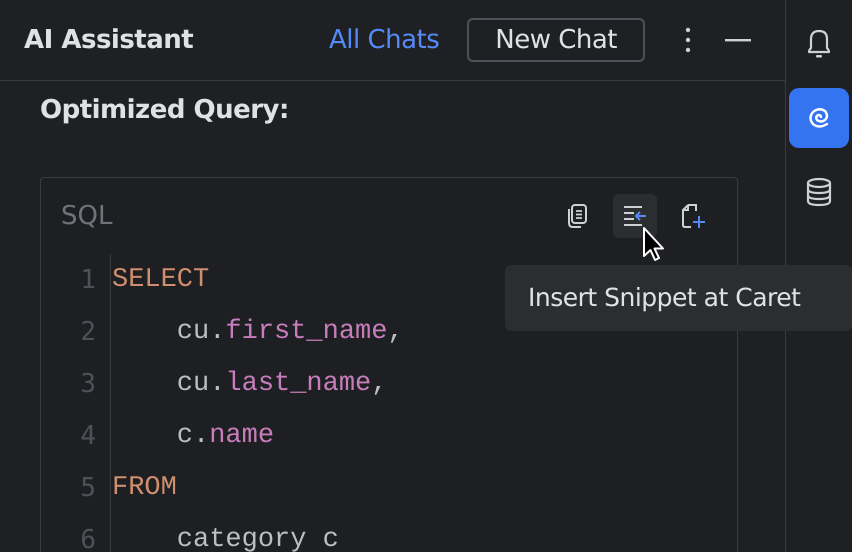  Describe the element at coordinates (225, 436) in the screenshot. I see `code-line: c.name` at that location.